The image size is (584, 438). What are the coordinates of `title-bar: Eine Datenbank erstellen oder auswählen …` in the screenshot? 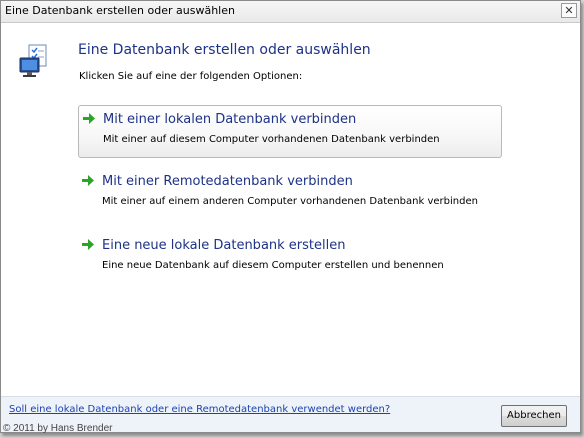 It's located at (290, 12).